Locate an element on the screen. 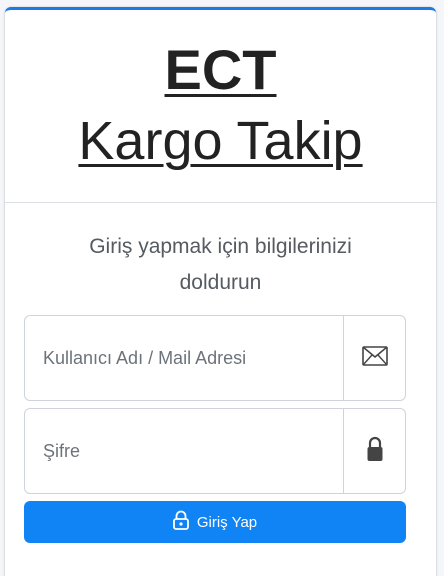 The image size is (444, 576). card-body: Giriş yapmak için bilgilerinizi doldurun is located at coordinates (220, 265).